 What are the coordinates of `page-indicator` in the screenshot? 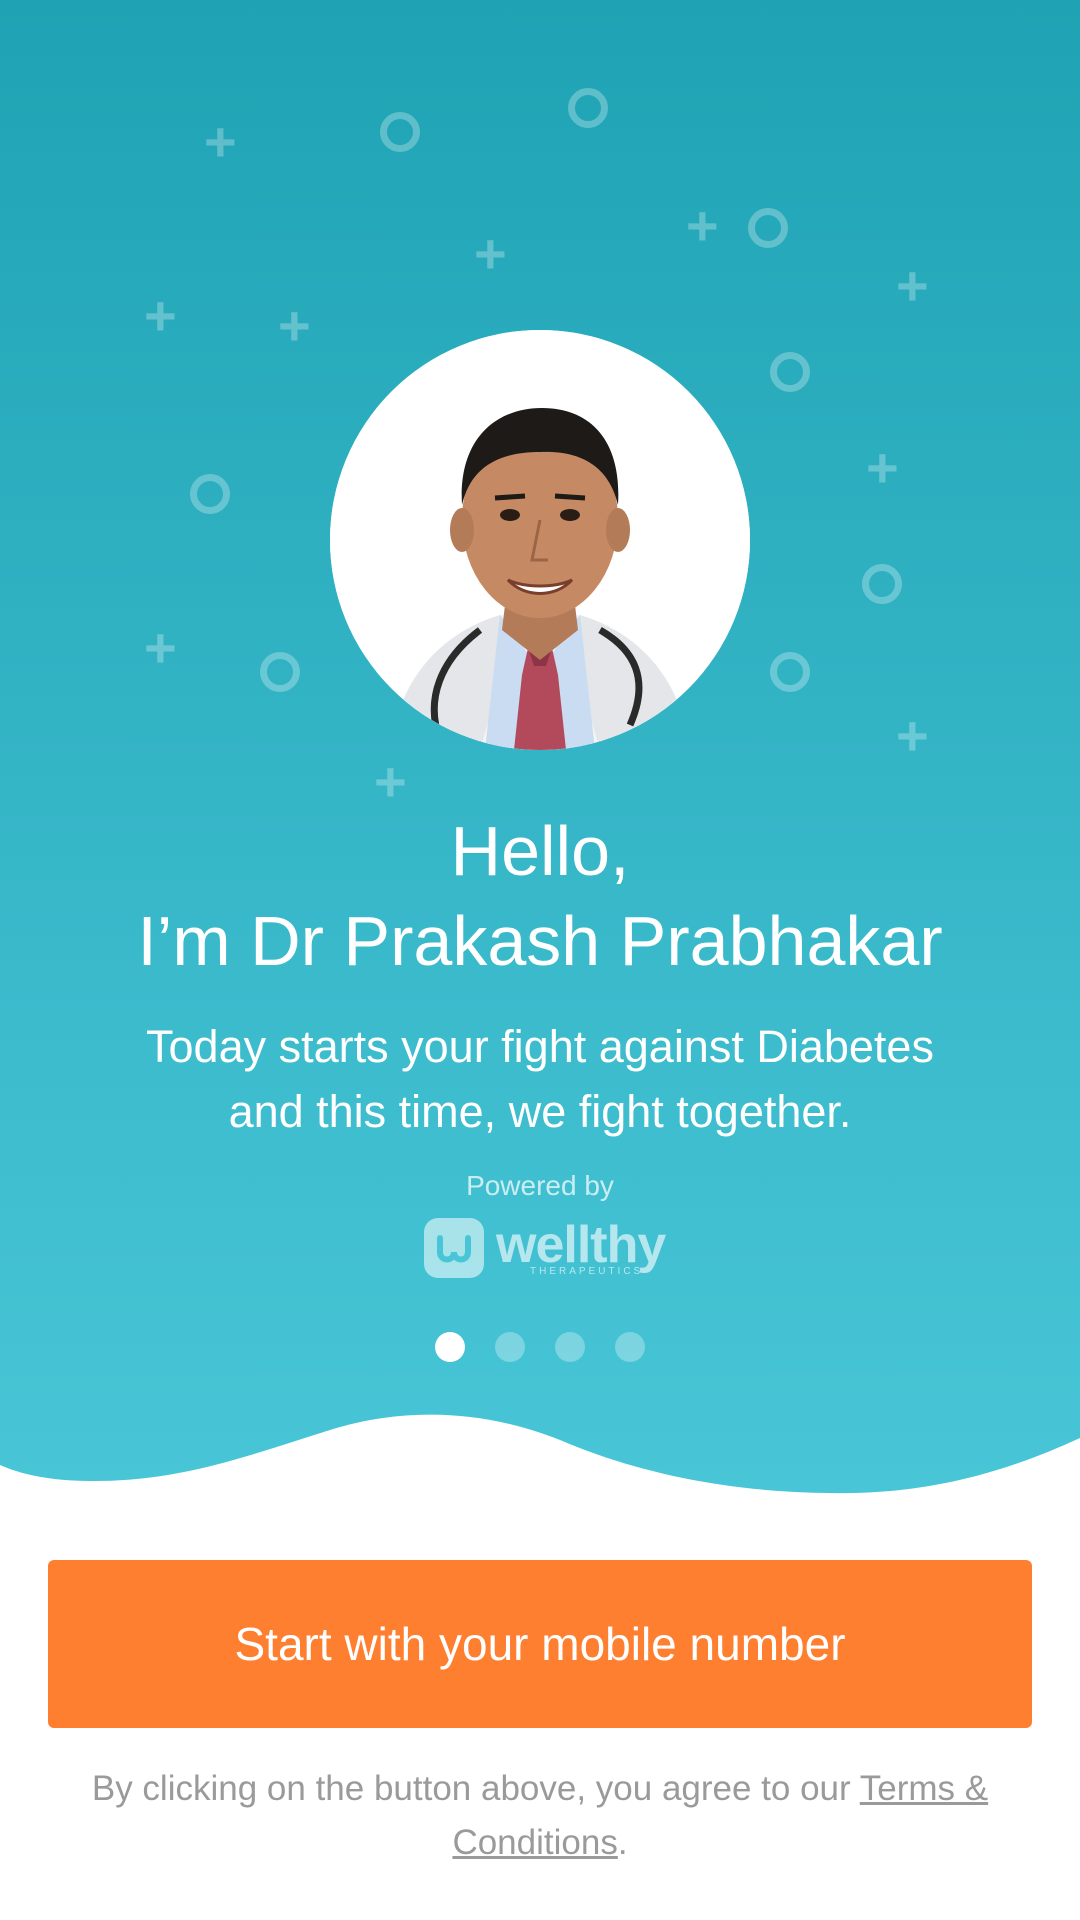 It's located at (540, 1347).